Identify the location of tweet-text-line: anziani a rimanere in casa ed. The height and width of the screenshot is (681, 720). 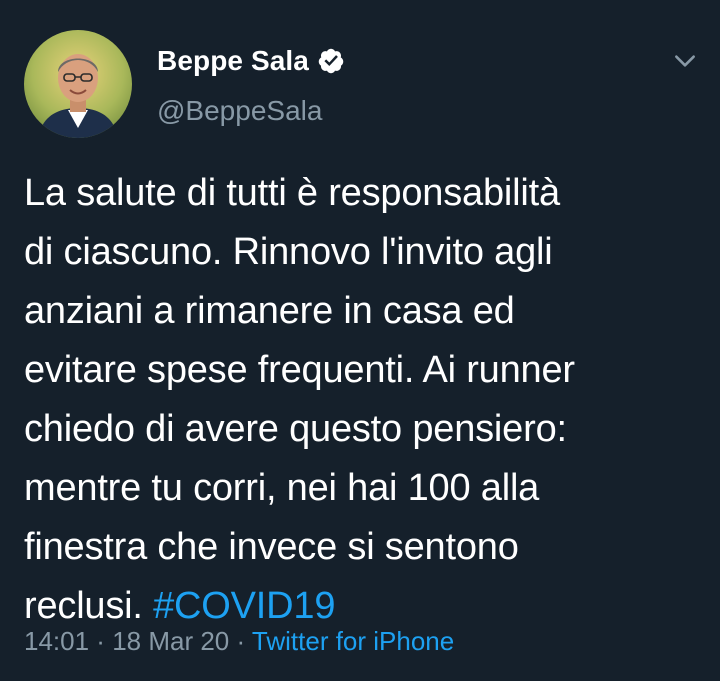
(269, 311).